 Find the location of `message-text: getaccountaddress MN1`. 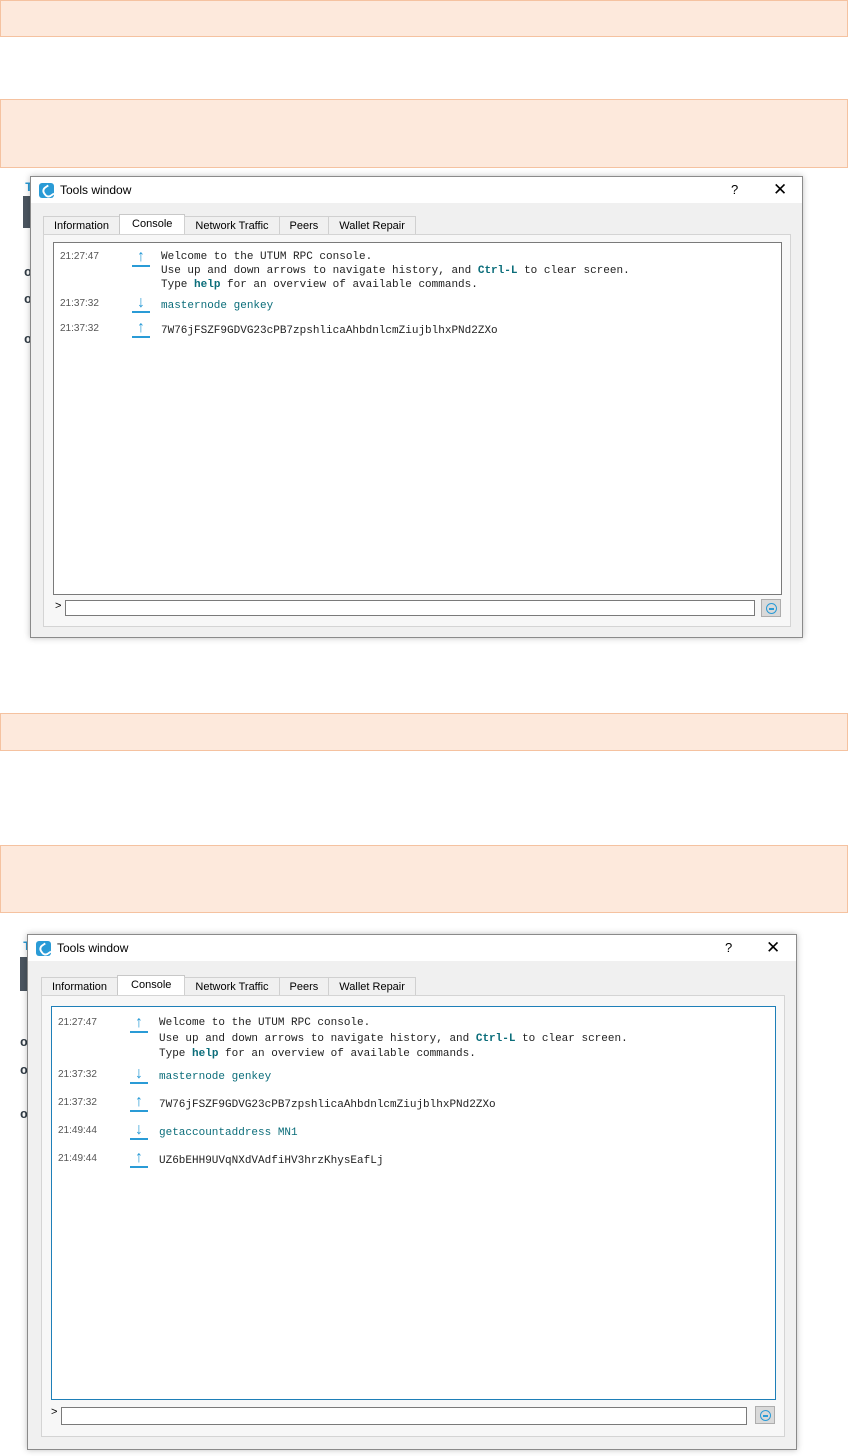

message-text: getaccountaddress MN1 is located at coordinates (228, 1133).